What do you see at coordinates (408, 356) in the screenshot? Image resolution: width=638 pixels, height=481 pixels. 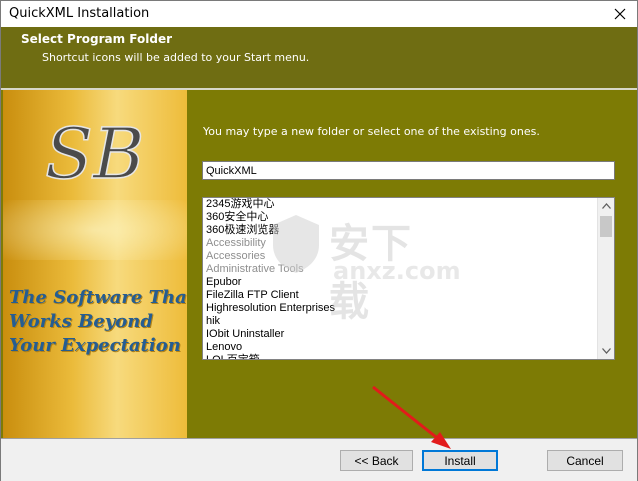 I see `folder-list-item: LOL百宝箱` at bounding box center [408, 356].